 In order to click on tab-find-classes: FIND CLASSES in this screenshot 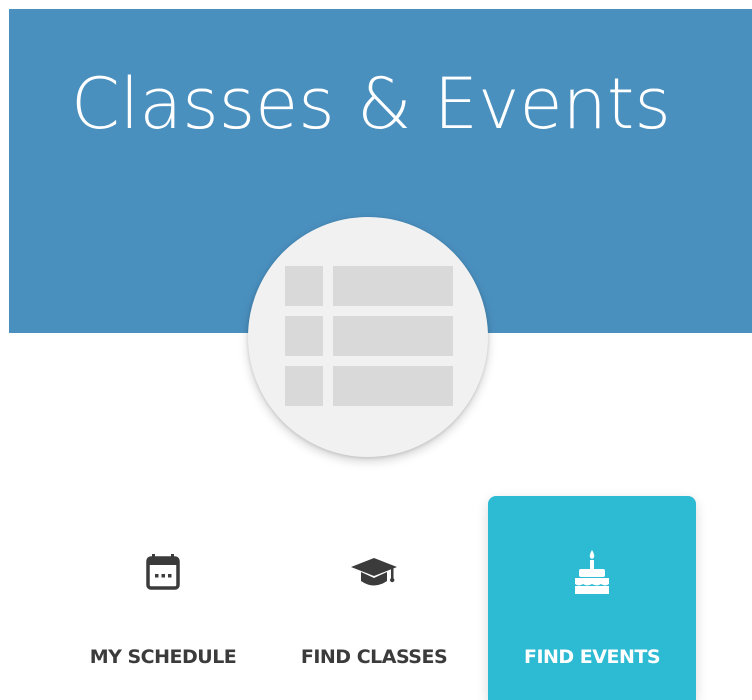, I will do `click(374, 598)`.